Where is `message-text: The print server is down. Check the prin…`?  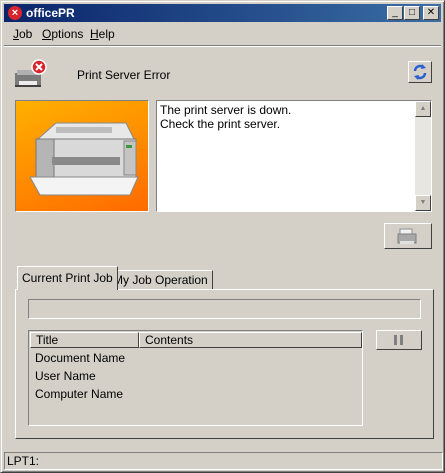 message-text: The print server is down. Check the prin… is located at coordinates (286, 117).